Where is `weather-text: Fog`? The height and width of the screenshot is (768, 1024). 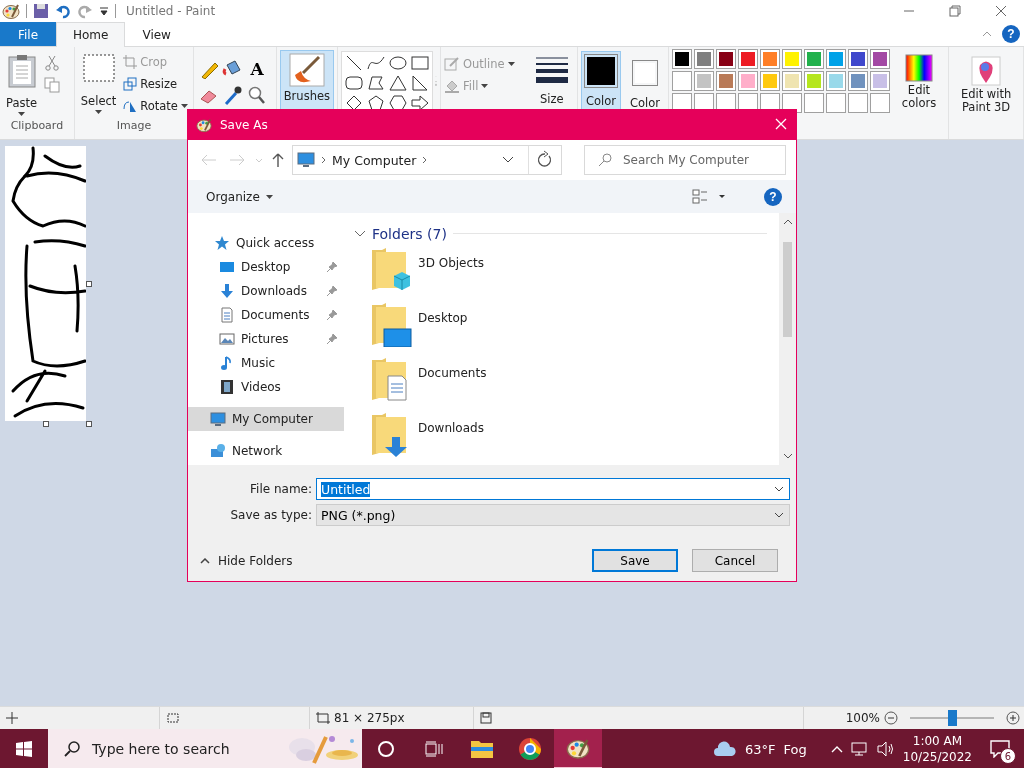
weather-text: Fog is located at coordinates (795, 749).